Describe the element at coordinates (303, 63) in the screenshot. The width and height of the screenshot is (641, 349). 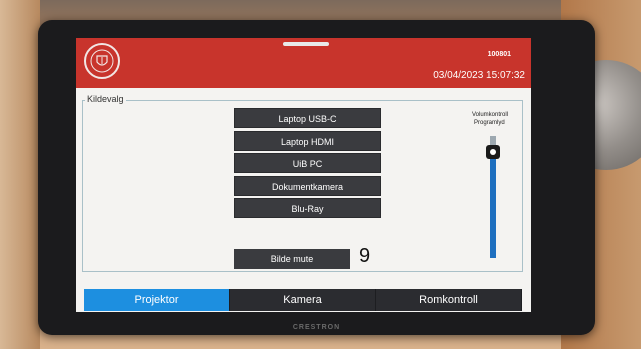
I see `header-bar: 100801 03/04/2023 15:07:32` at that location.